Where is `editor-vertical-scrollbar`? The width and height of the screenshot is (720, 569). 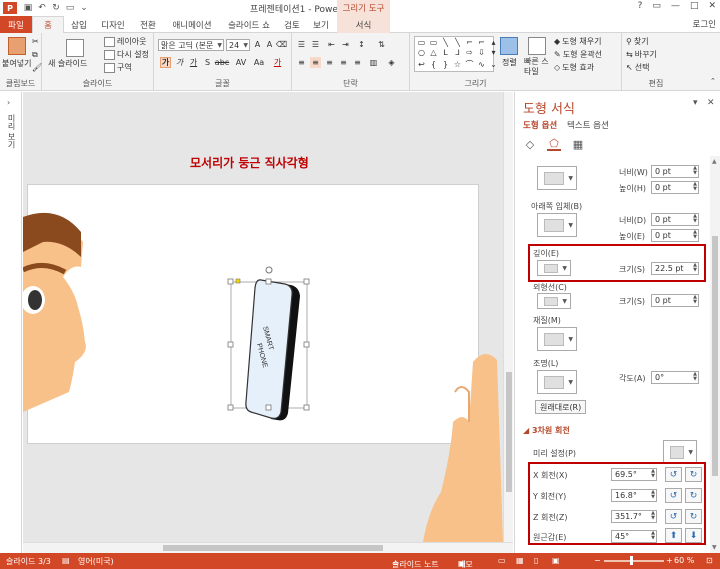
editor-vertical-scrollbar is located at coordinates (508, 317).